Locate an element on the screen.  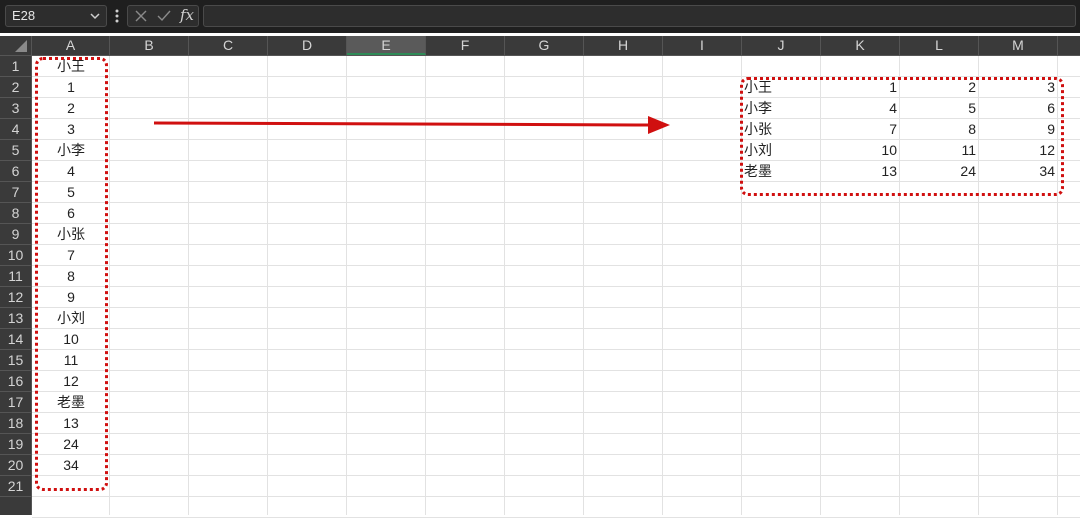
formula-buttons: fx is located at coordinates (163, 16).